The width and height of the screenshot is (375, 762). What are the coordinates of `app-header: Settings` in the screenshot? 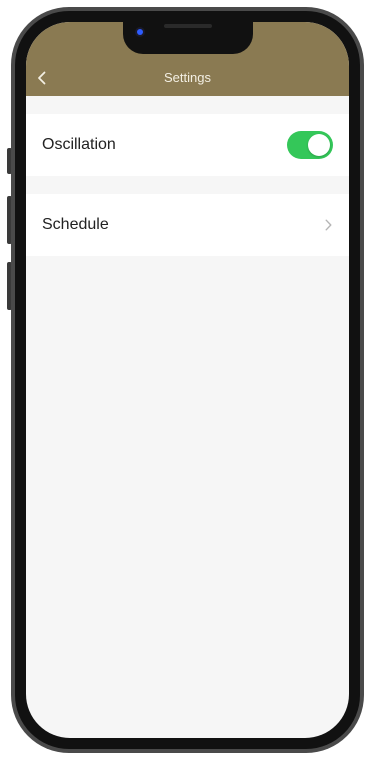 It's located at (187, 59).